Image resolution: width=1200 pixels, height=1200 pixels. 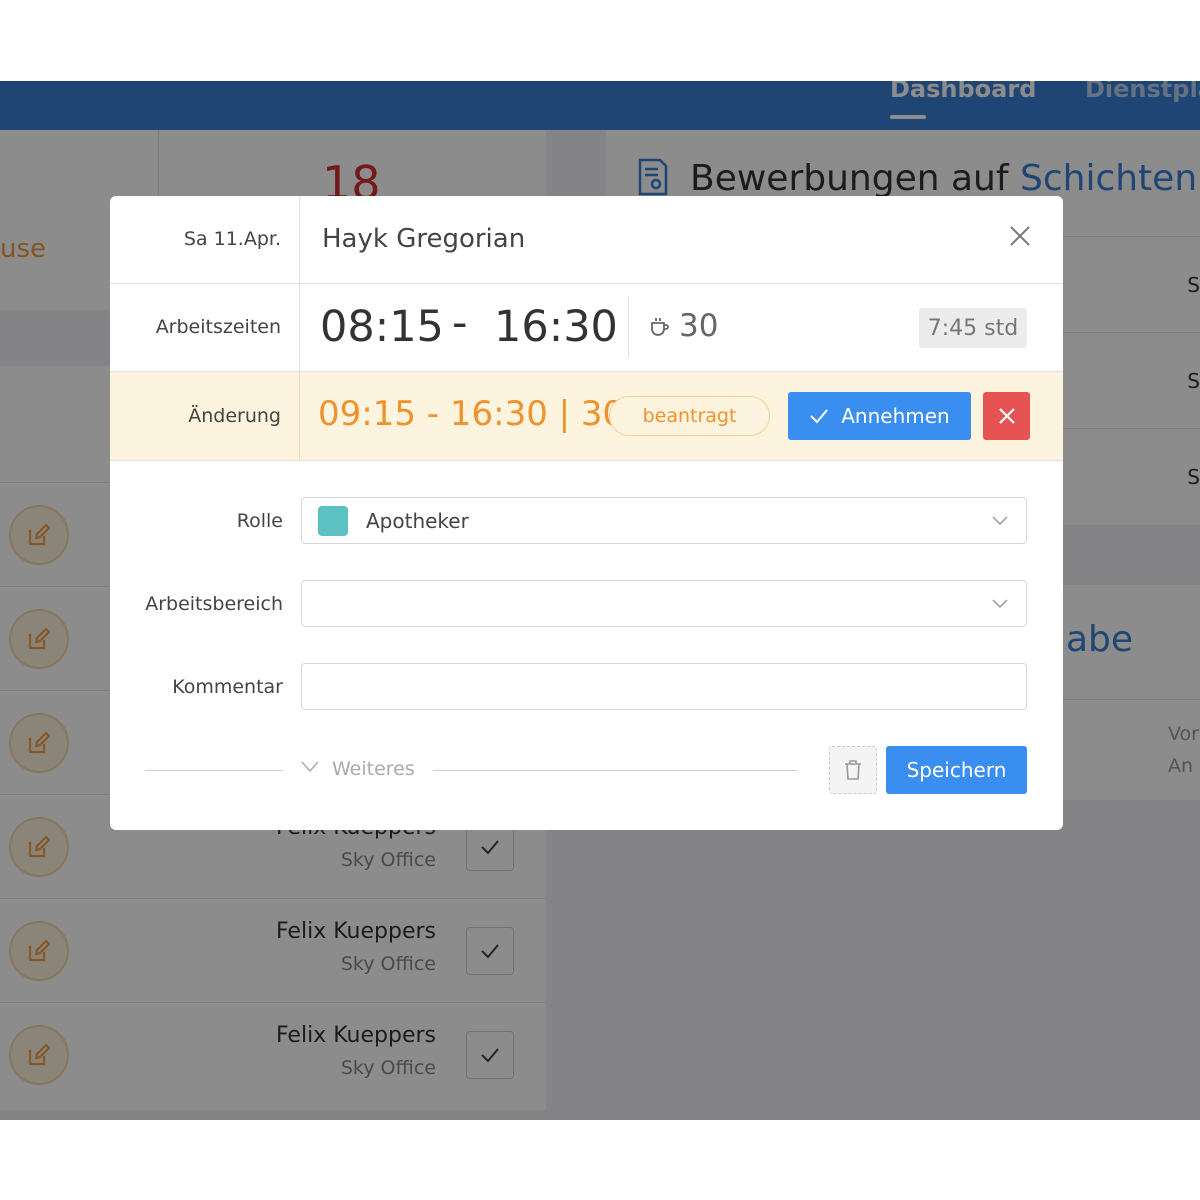 What do you see at coordinates (424, 239) in the screenshot?
I see `employee-name: Hayk Gregorian` at bounding box center [424, 239].